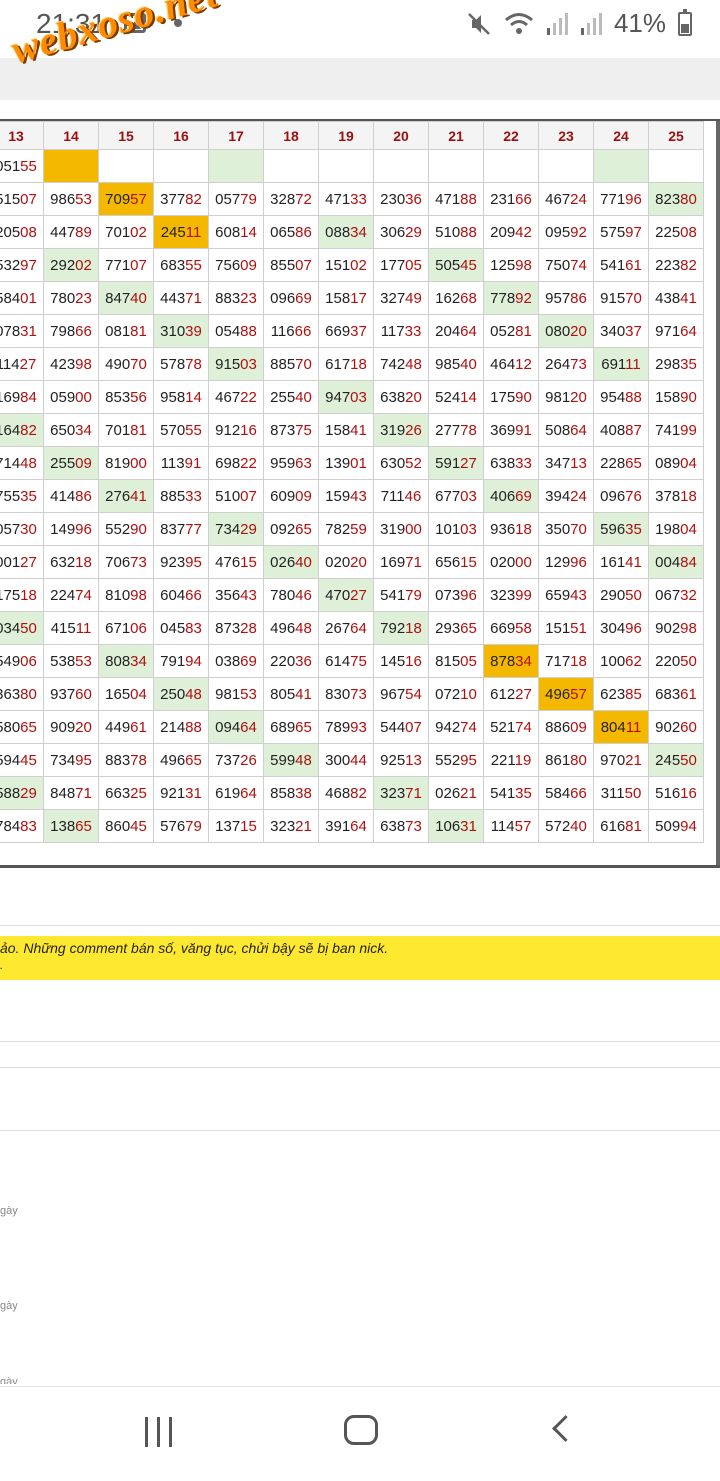 The width and height of the screenshot is (720, 1481). Describe the element at coordinates (71, 298) in the screenshot. I see `table-cell: 78023` at that location.